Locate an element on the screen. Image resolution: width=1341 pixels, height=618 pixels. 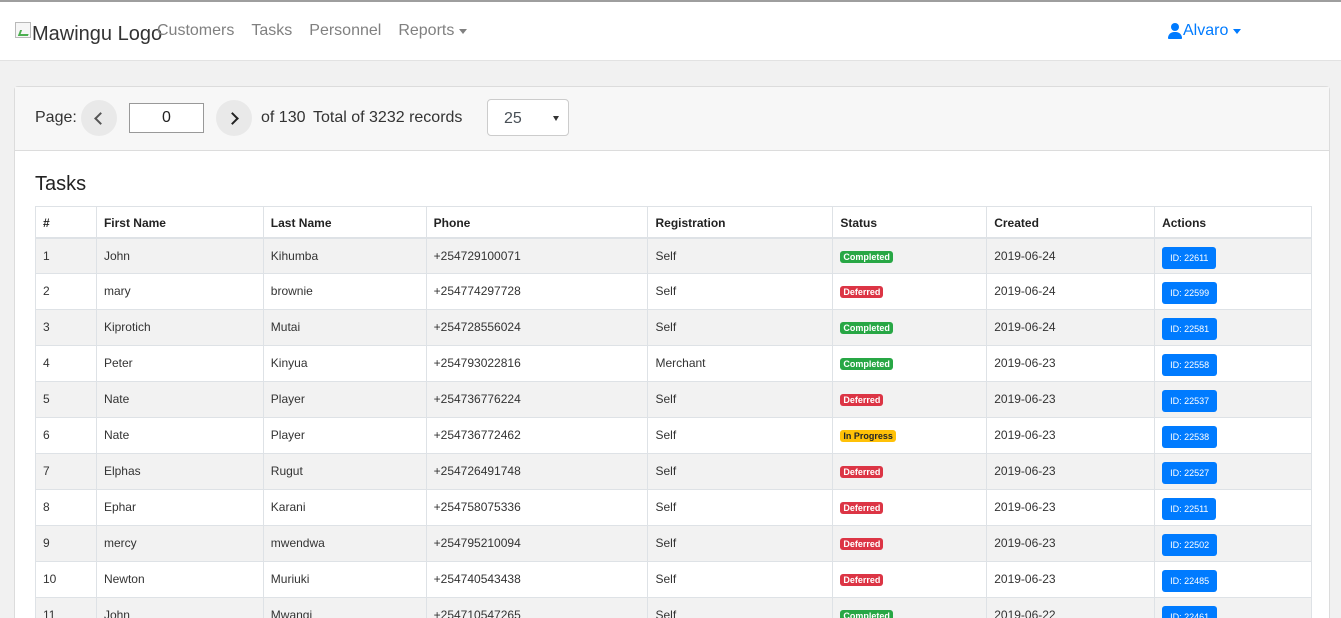
task-id-button: ID: 22558 is located at coordinates (1190, 365).